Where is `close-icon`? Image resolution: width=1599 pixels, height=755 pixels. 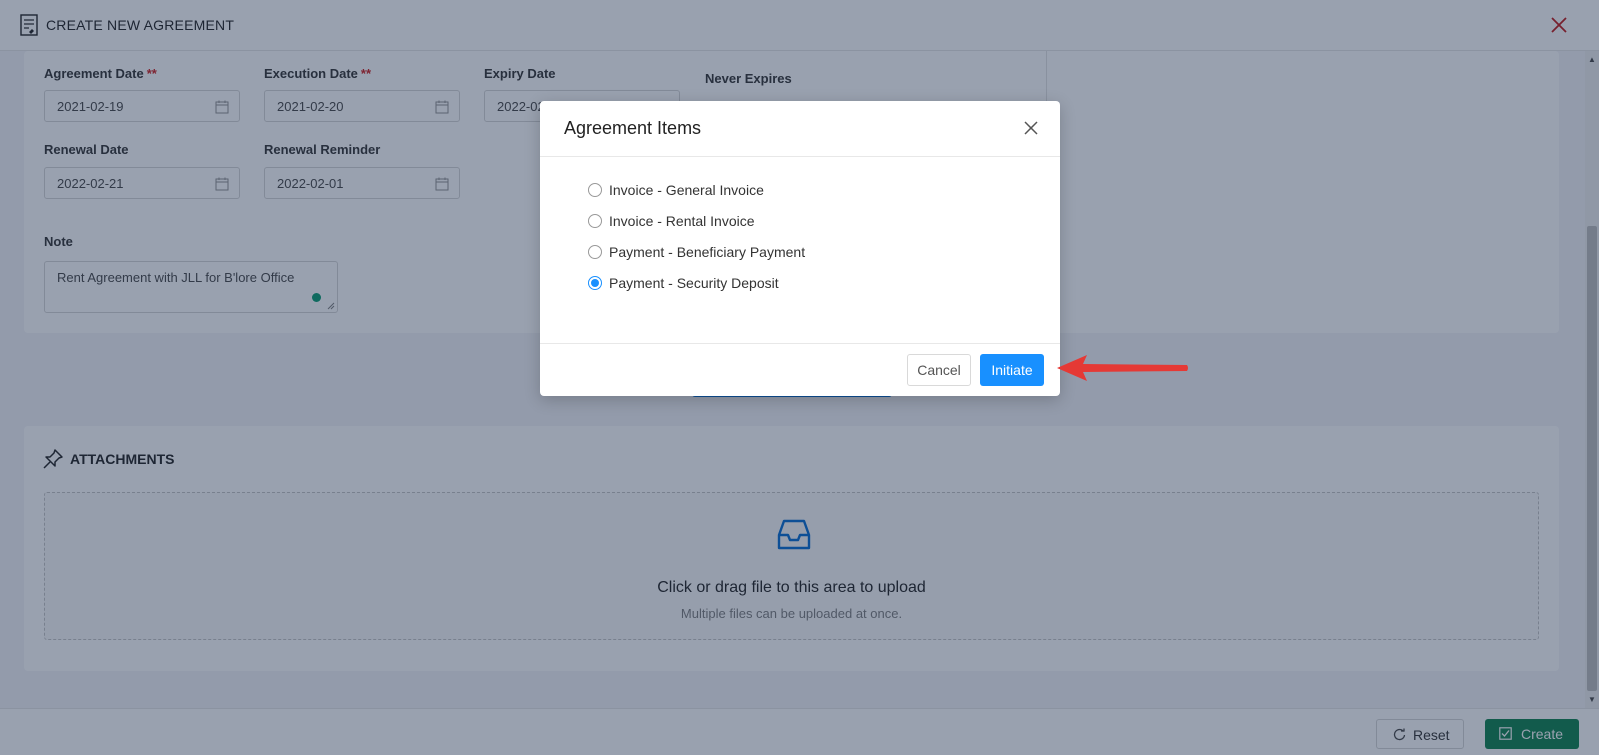 close-icon is located at coordinates (1031, 128).